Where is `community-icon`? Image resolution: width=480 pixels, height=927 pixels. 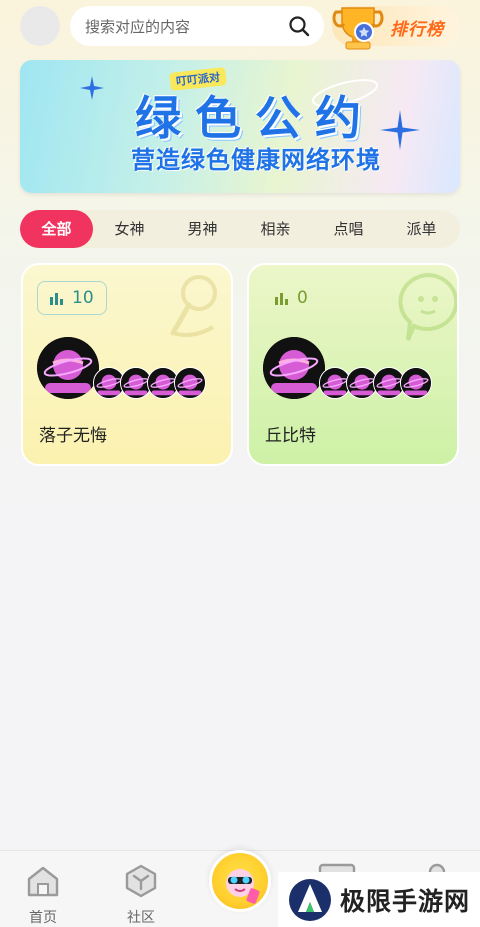
community-icon is located at coordinates (141, 881).